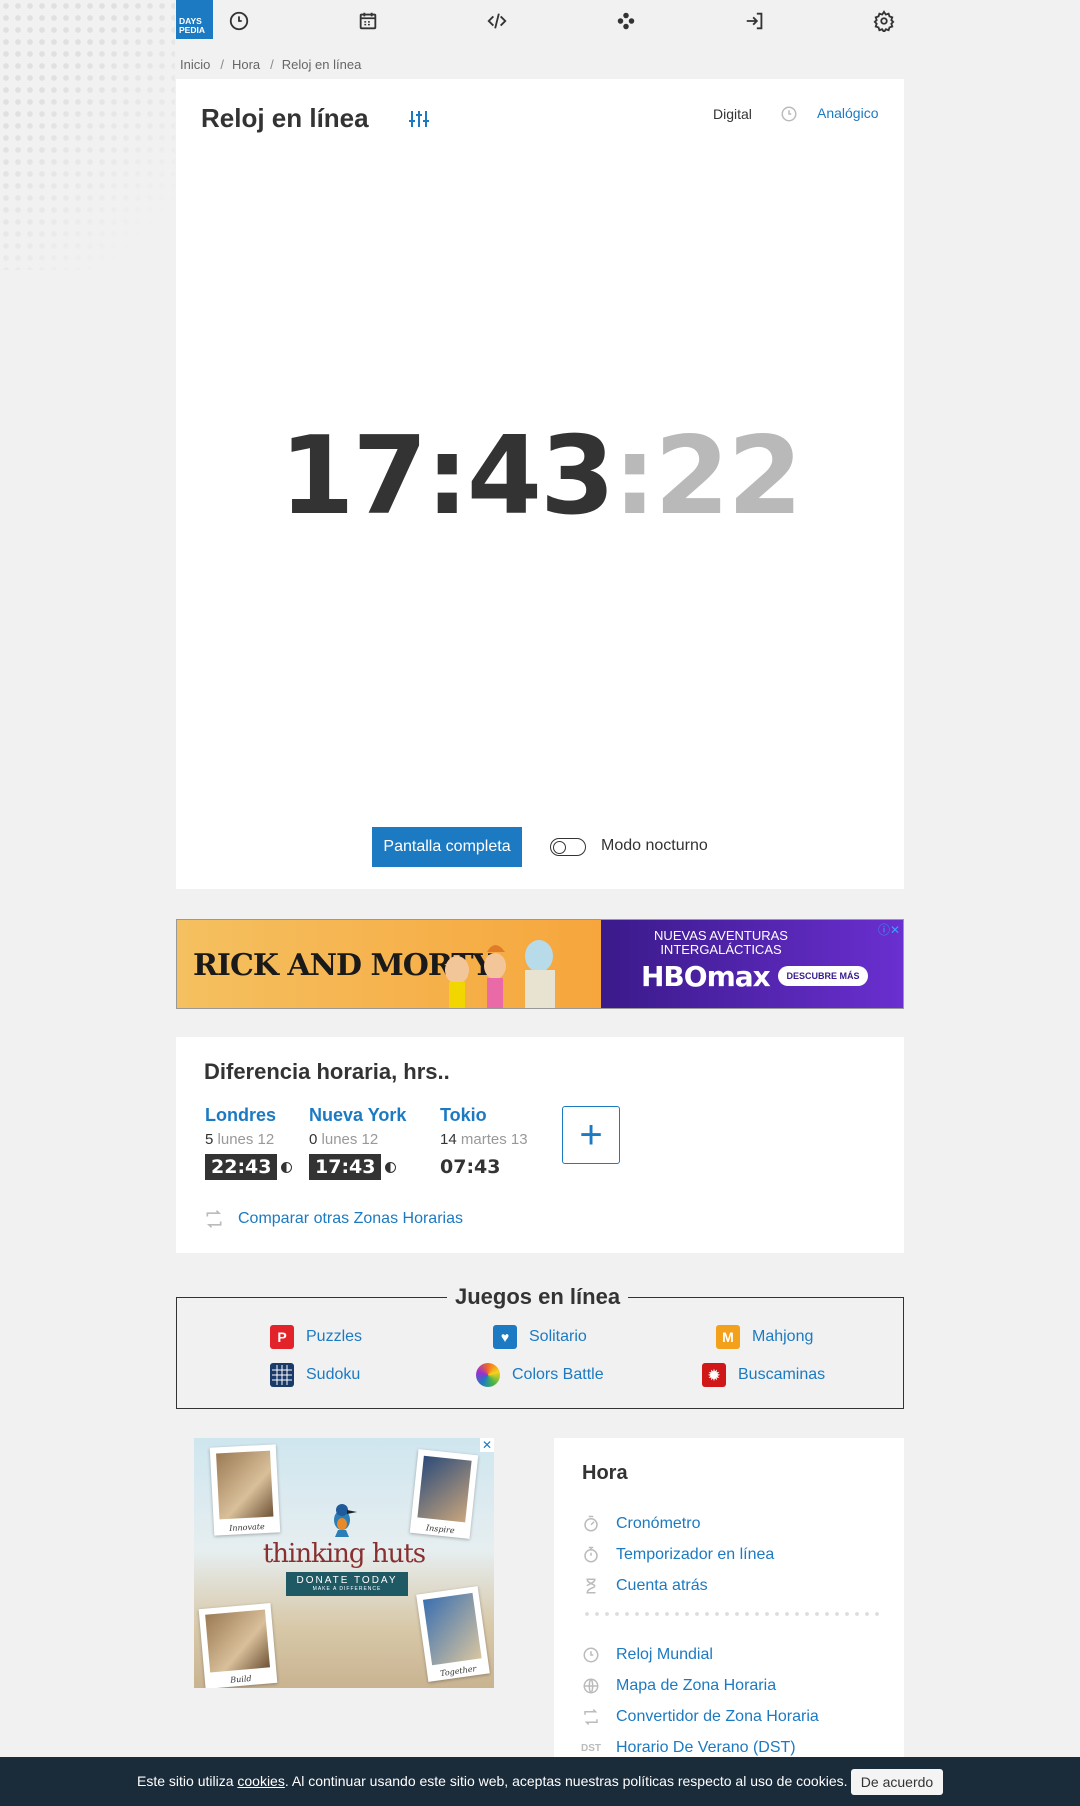  What do you see at coordinates (350, 1218) in the screenshot?
I see `compare-timezones-label: Comparar otras Zonas Horarias` at bounding box center [350, 1218].